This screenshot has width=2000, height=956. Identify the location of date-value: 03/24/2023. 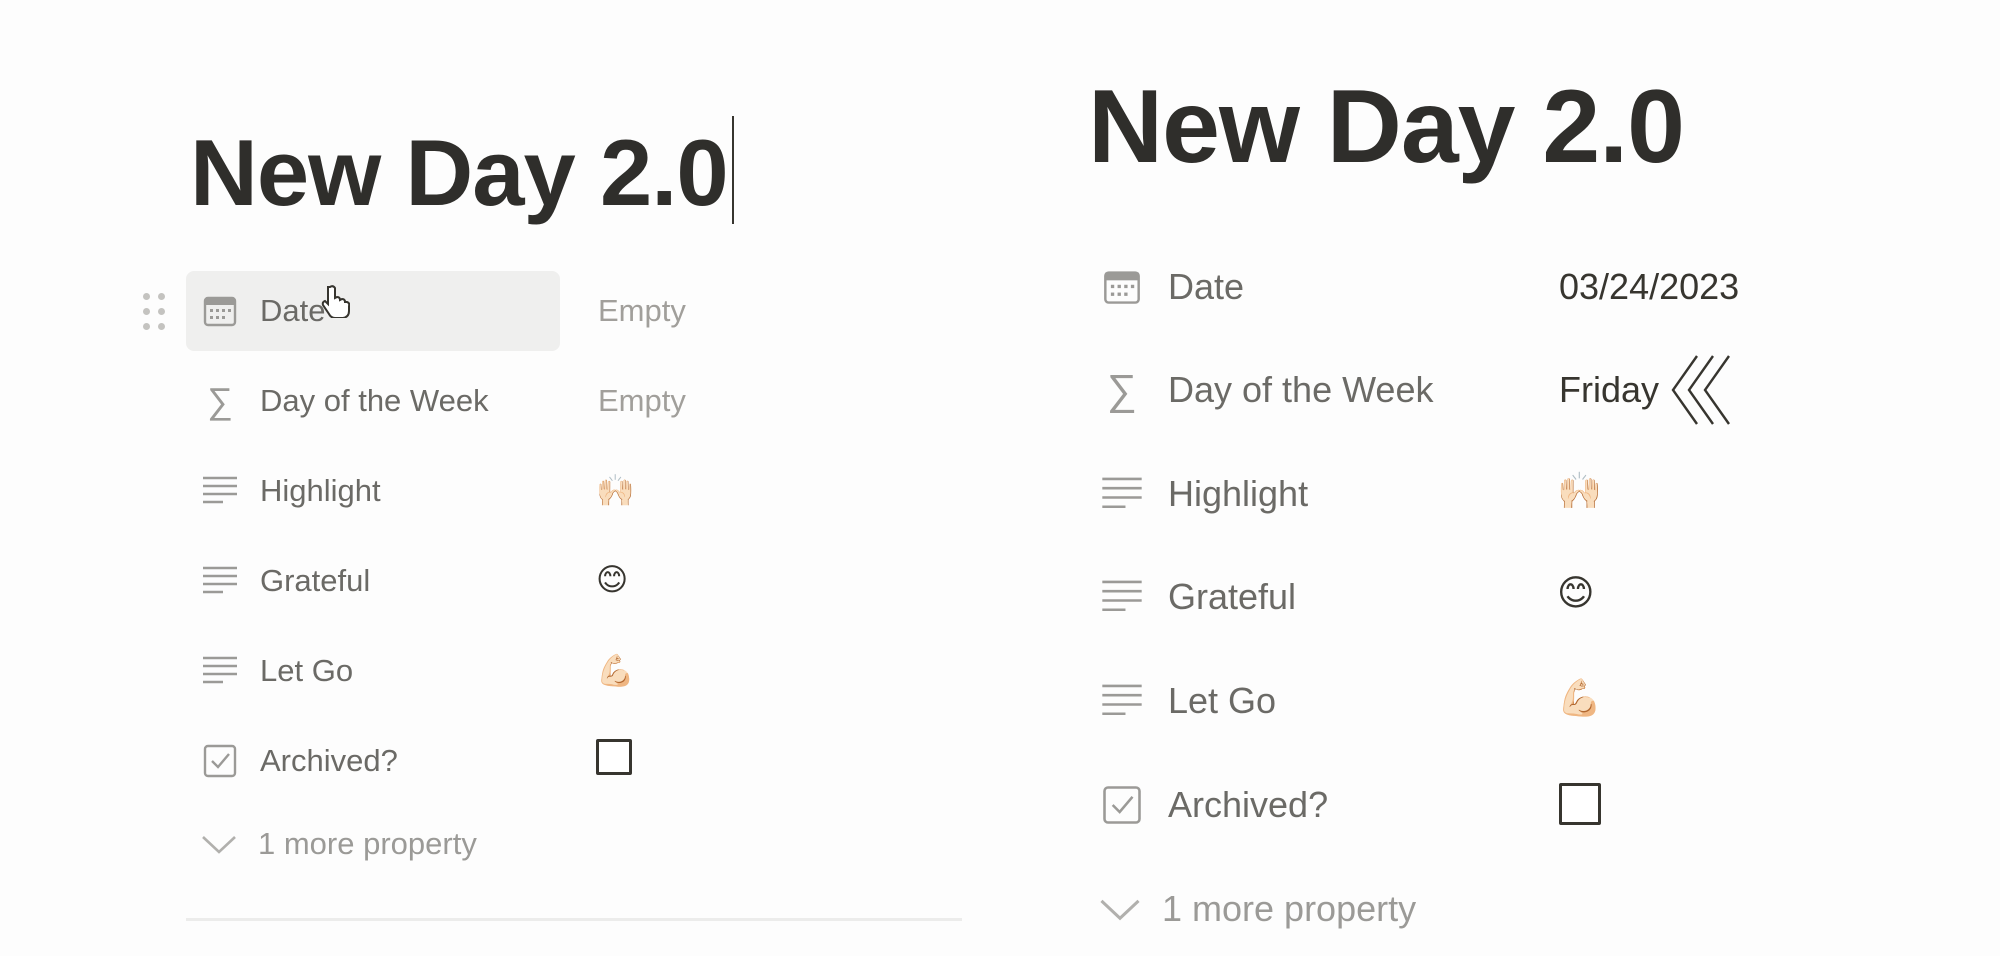
(1649, 287).